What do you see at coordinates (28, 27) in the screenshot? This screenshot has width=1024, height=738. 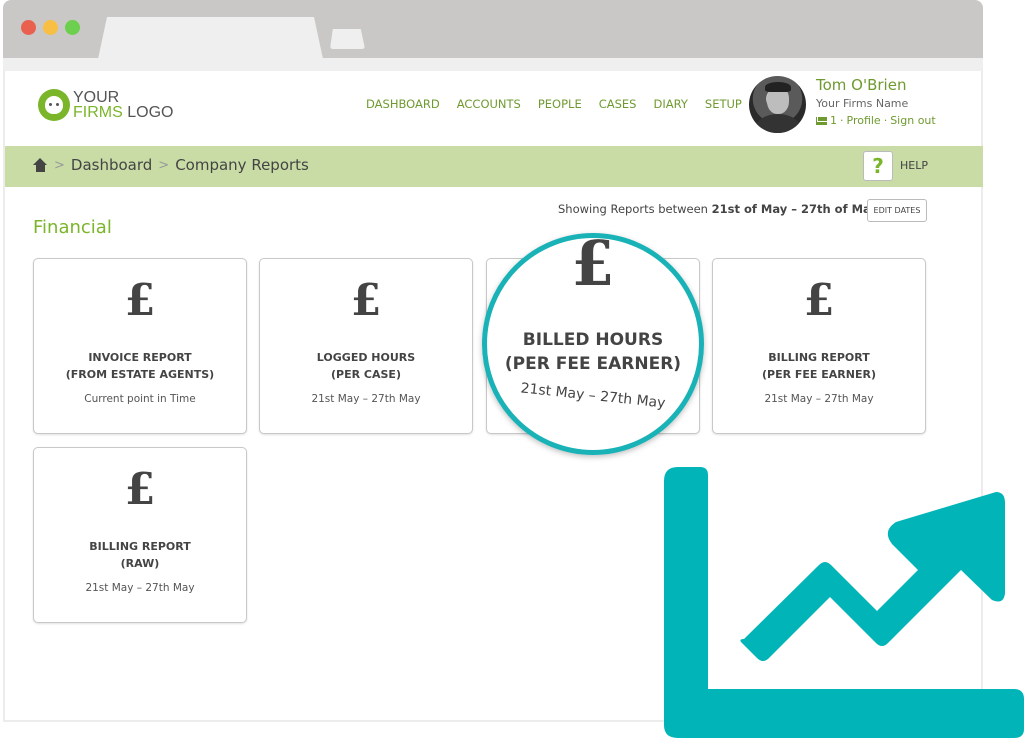 I see `close-window-button` at bounding box center [28, 27].